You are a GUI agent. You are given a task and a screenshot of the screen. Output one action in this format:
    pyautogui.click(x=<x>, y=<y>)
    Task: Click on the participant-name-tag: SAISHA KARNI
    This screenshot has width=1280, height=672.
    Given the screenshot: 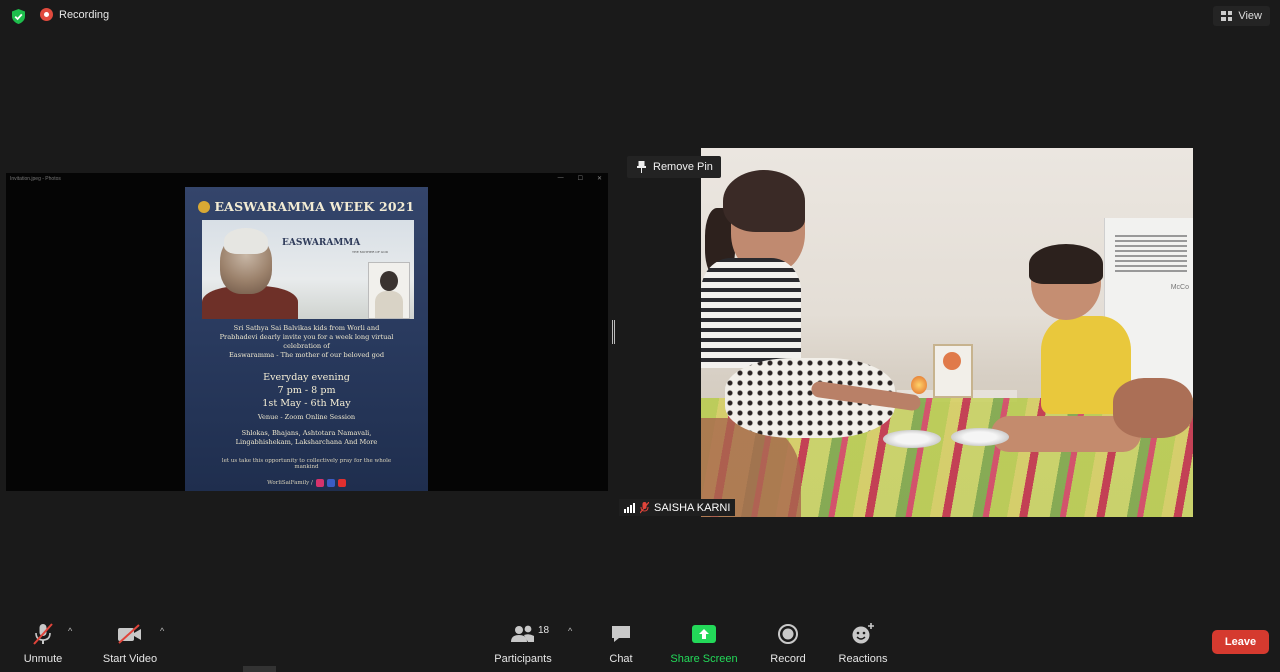 What is the action you would take?
    pyautogui.click(x=677, y=507)
    